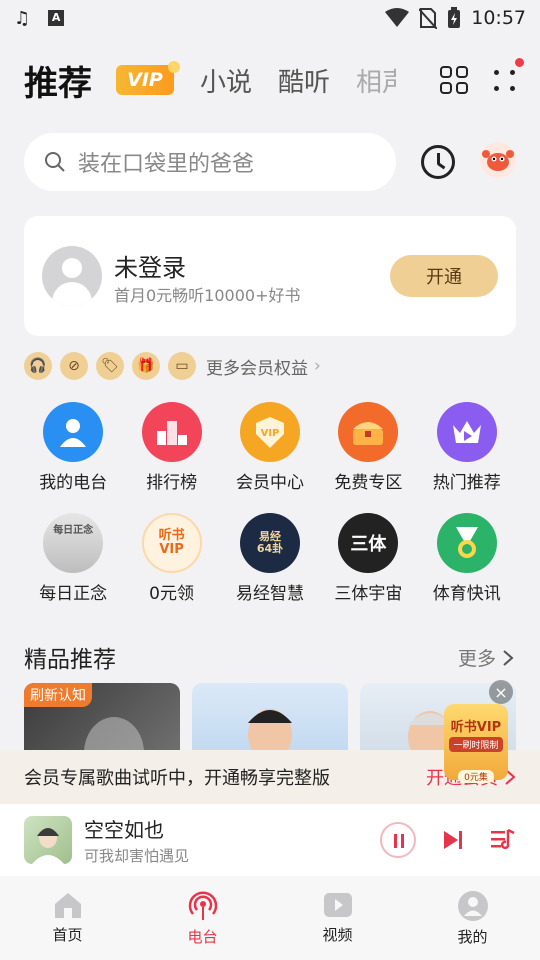 The width and height of the screenshot is (540, 960). I want to click on three-body-cover-icon: 三体, so click(368, 543).